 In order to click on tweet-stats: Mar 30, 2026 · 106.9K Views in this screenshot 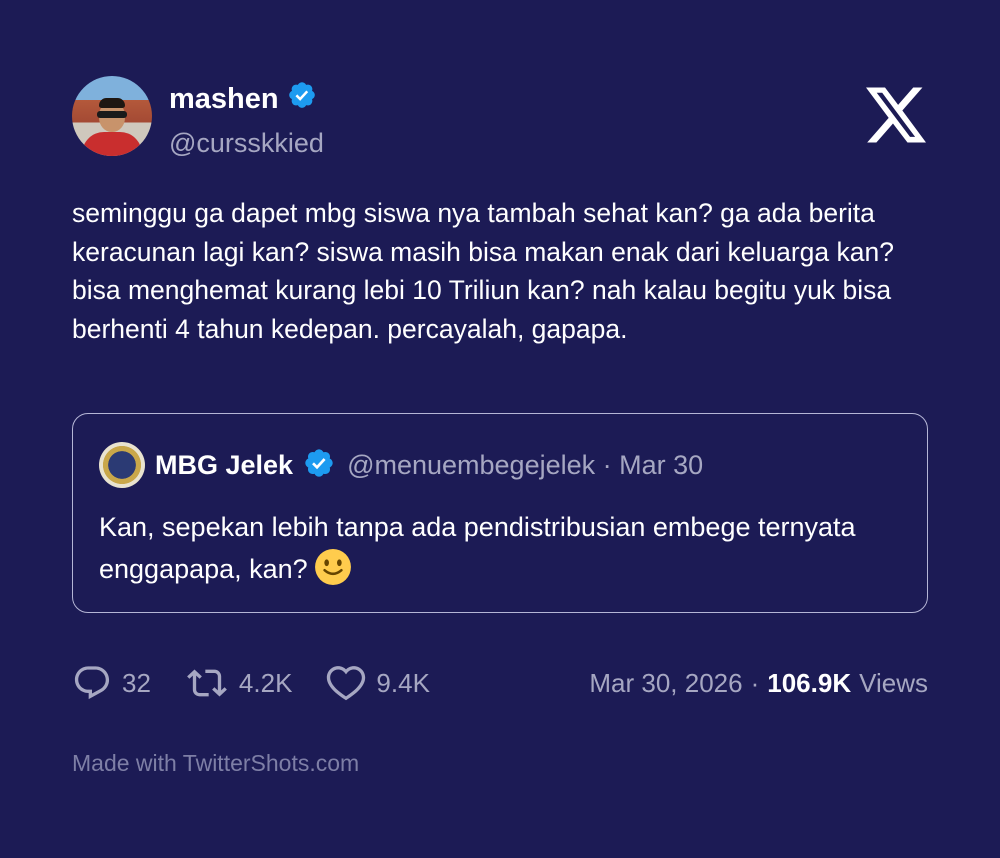, I will do `click(758, 683)`.